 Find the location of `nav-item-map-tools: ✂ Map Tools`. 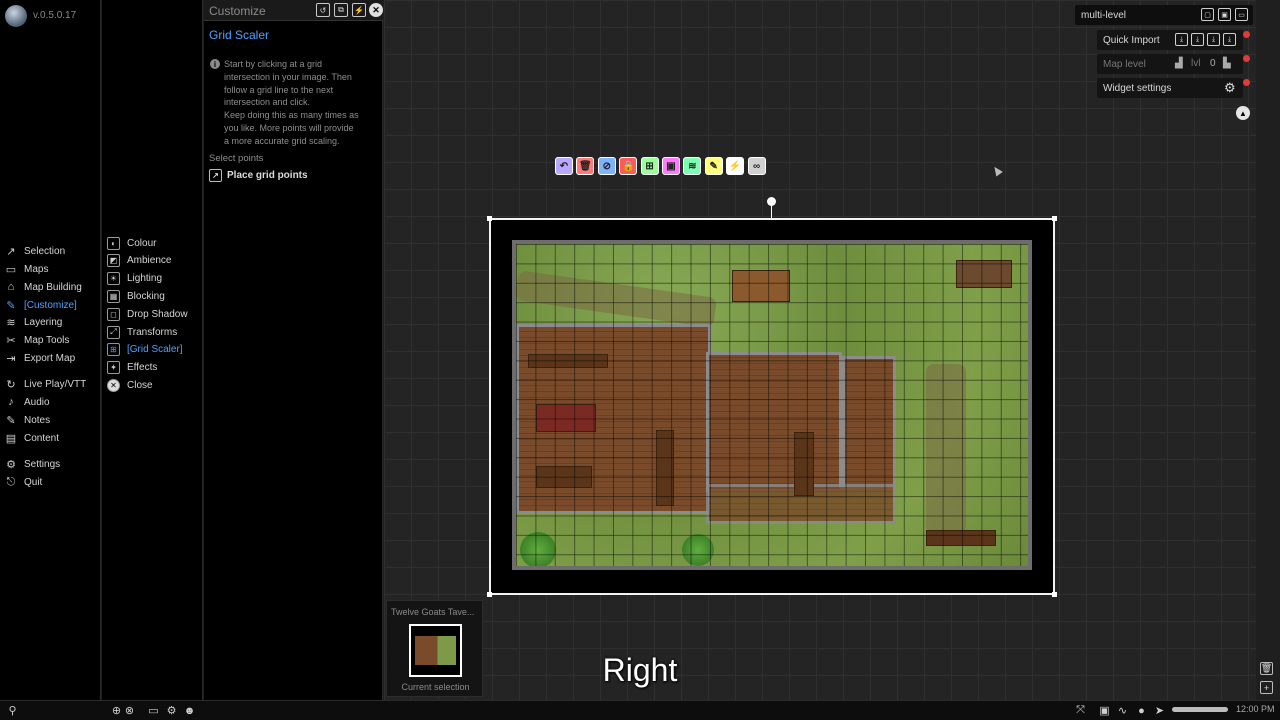

nav-item-map-tools: ✂ Map Tools is located at coordinates (36, 340).